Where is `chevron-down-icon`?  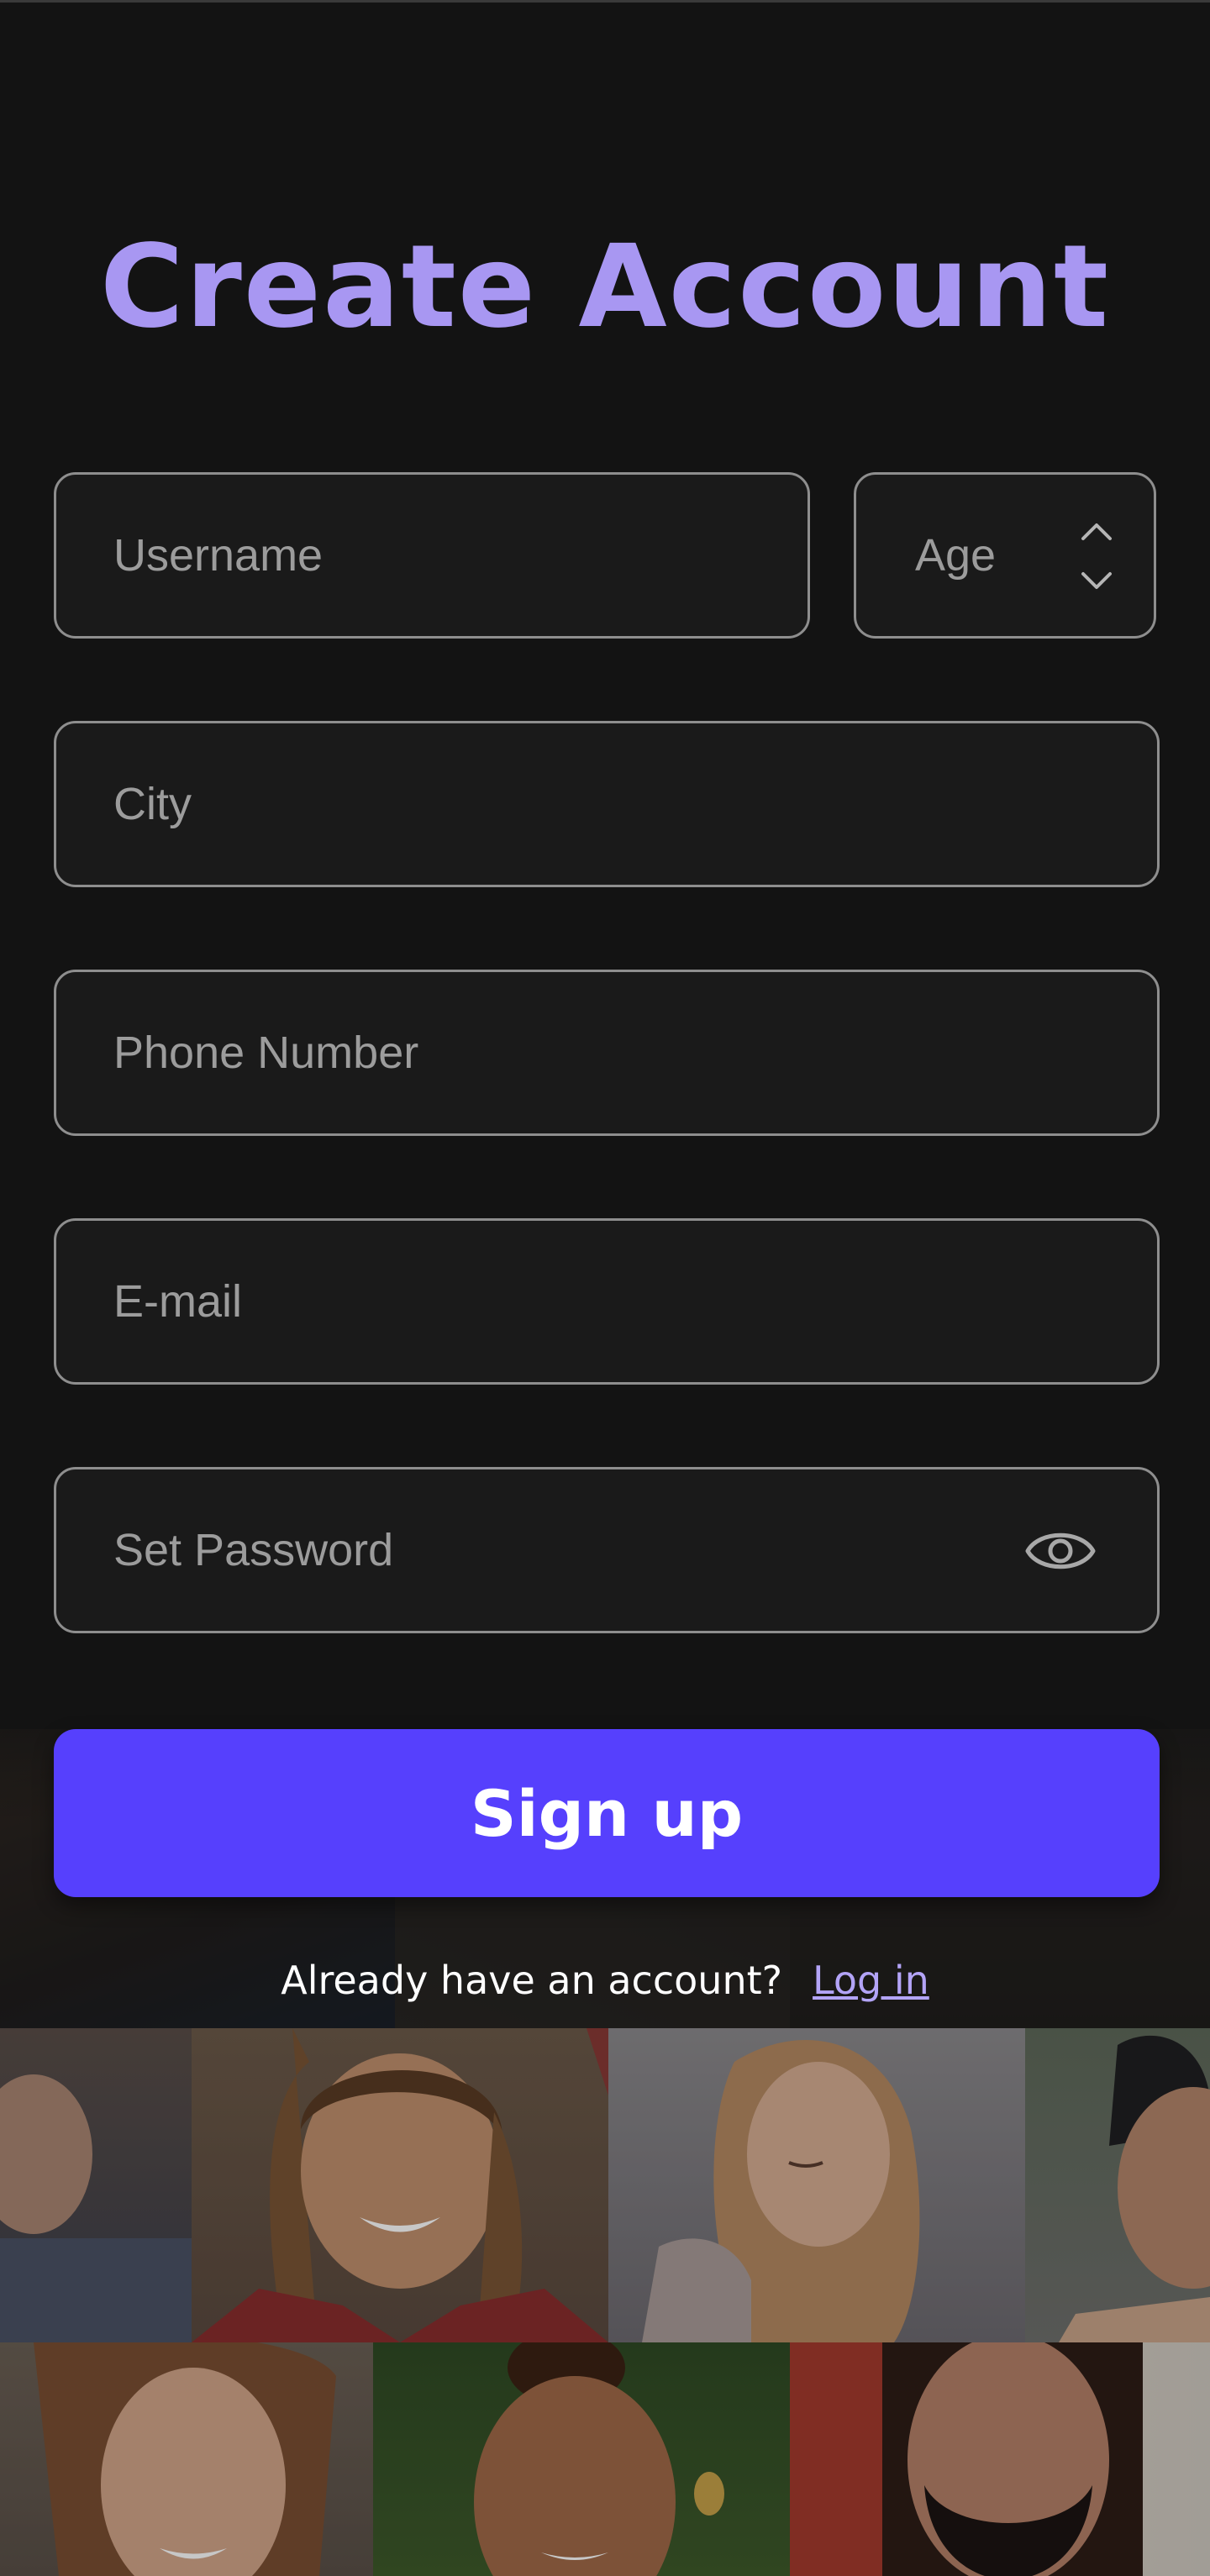 chevron-down-icon is located at coordinates (1096, 582).